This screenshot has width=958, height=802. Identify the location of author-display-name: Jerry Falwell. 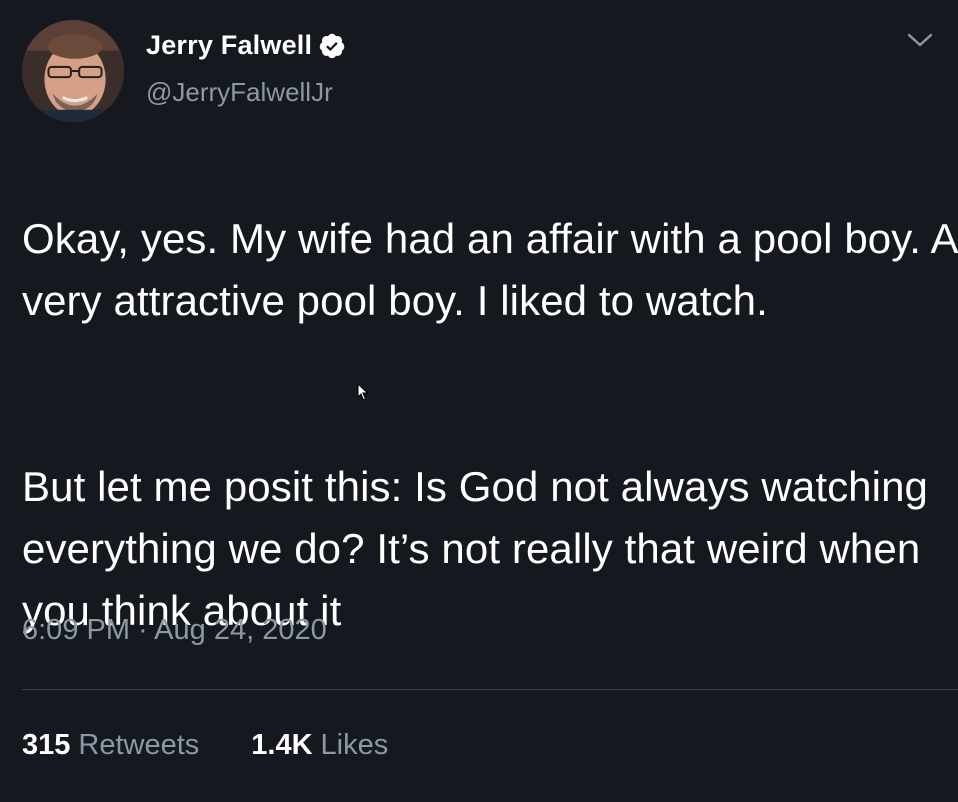
(229, 45).